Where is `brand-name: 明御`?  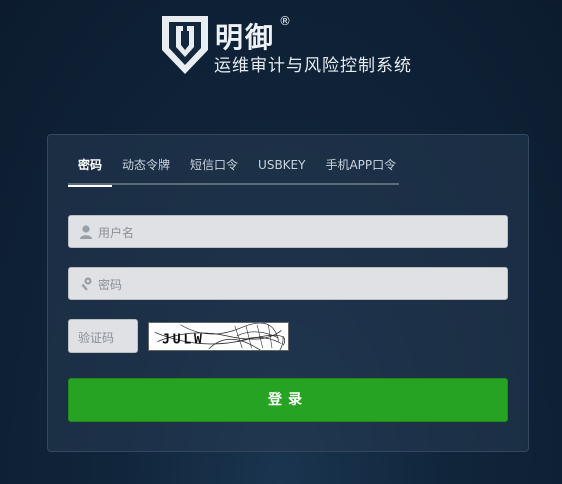 brand-name: 明御 is located at coordinates (245, 37).